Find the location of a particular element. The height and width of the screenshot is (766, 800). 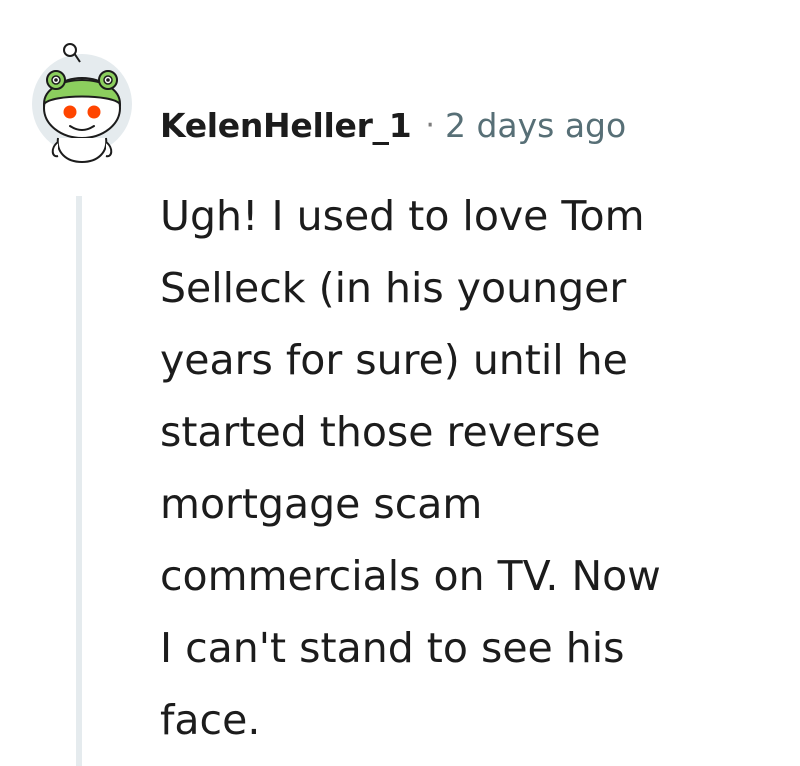

comment-timestamp: 2 days ago is located at coordinates (535, 125).